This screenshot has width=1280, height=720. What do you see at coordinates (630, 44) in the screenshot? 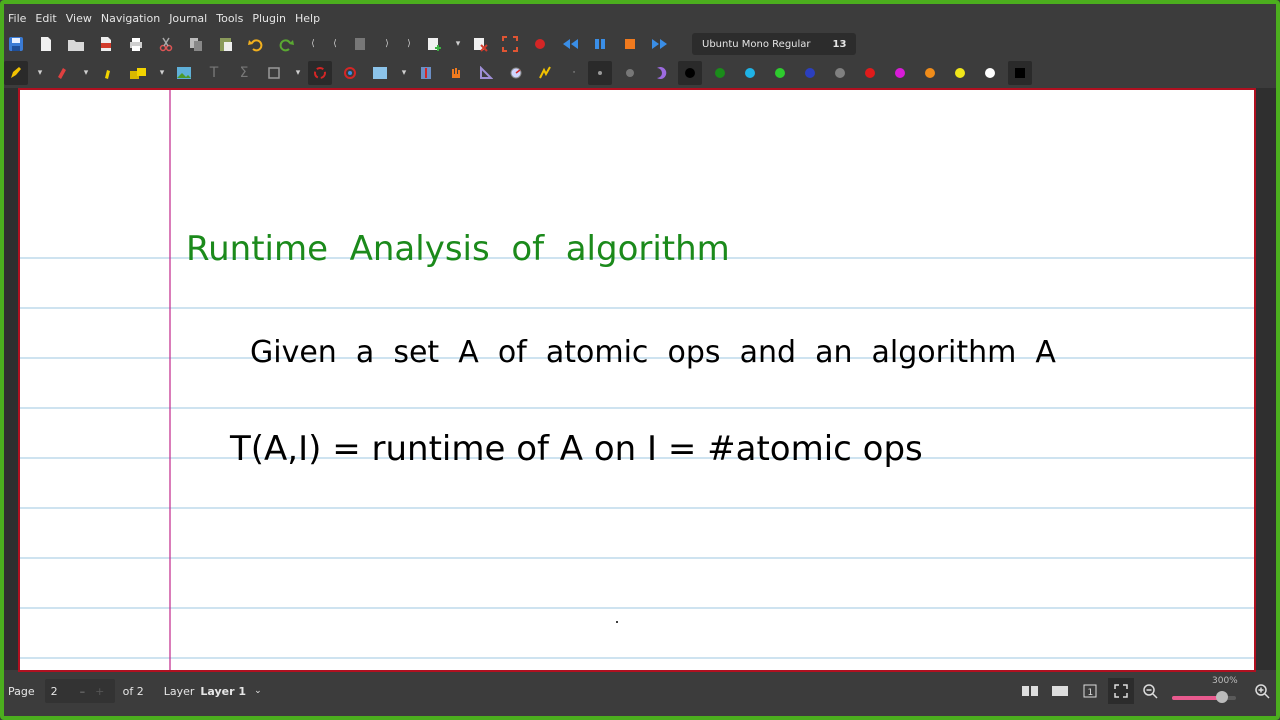
I see `stop-icon` at bounding box center [630, 44].